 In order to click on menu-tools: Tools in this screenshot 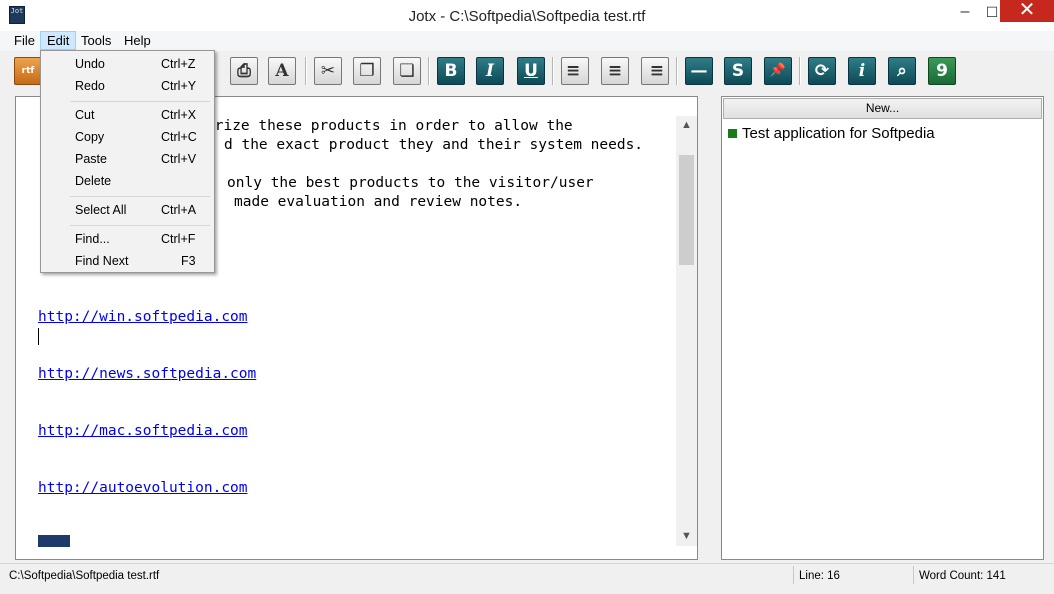, I will do `click(96, 40)`.